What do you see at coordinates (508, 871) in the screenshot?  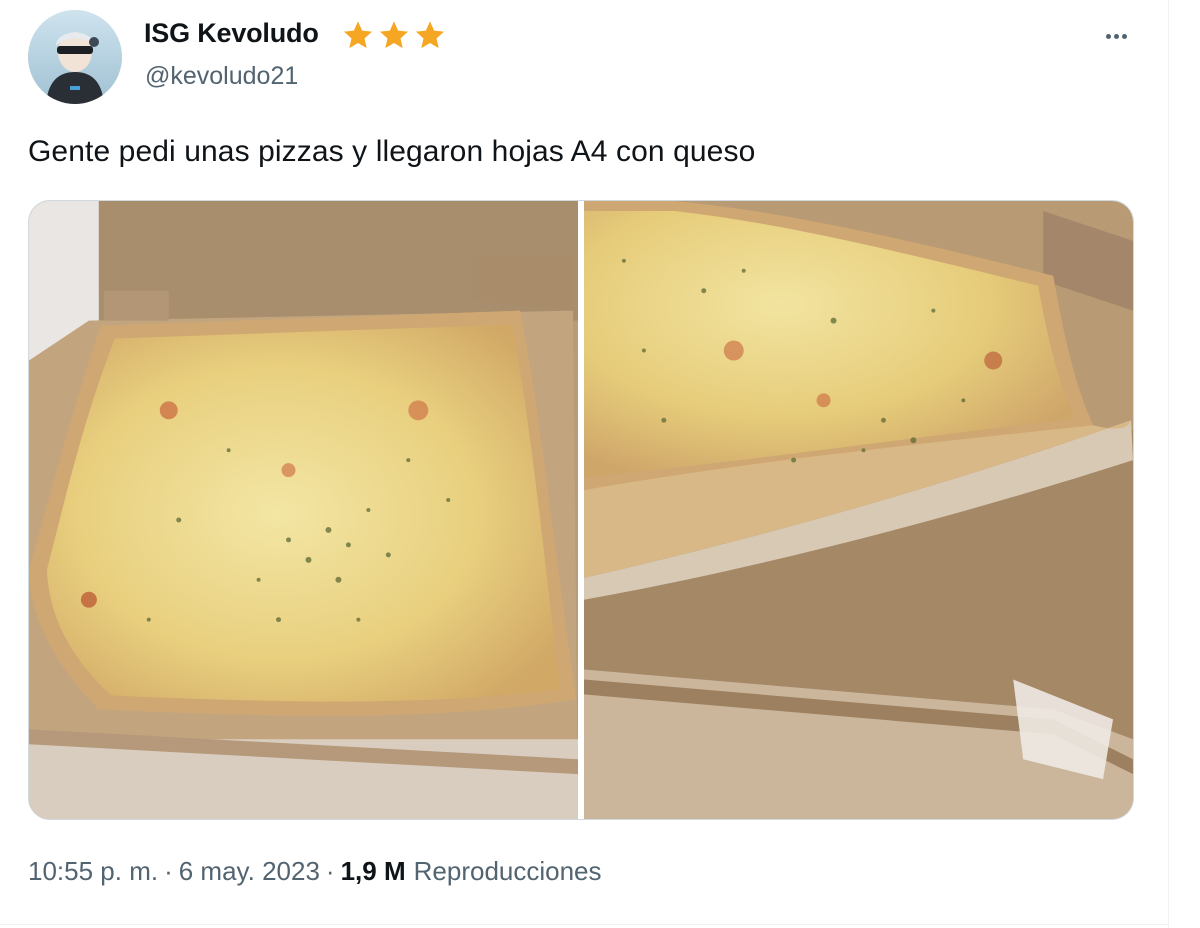 I see `views-label: Reproducciones` at bounding box center [508, 871].